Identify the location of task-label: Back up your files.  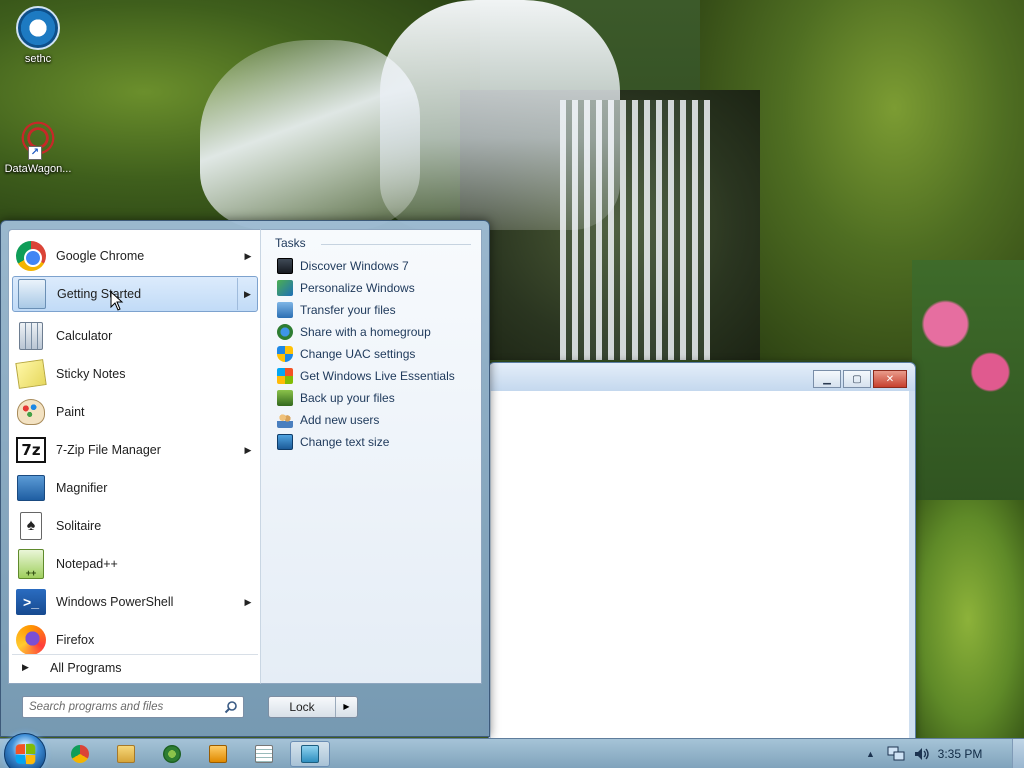
(347, 398).